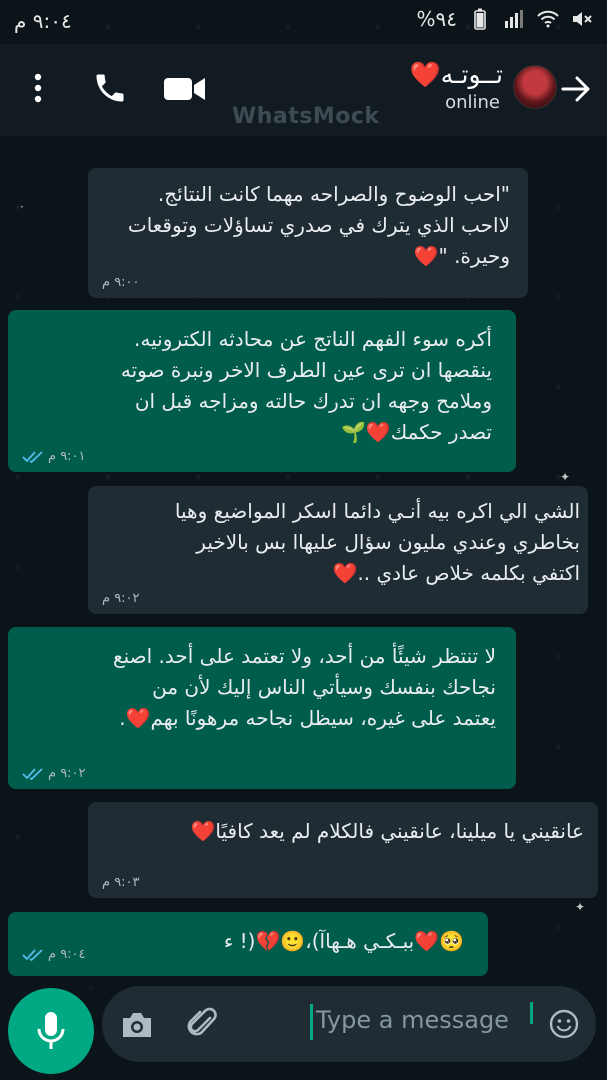 The height and width of the screenshot is (1080, 607). I want to click on avatar, so click(535, 87).